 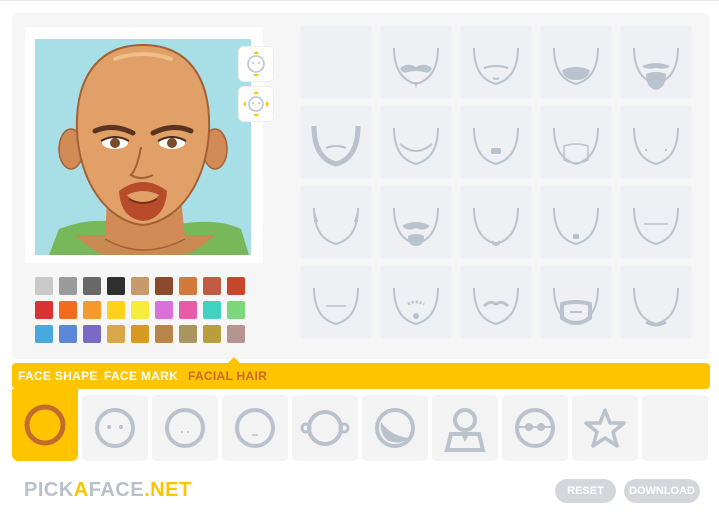 What do you see at coordinates (576, 66) in the screenshot?
I see `chin-patch-wide-icon` at bounding box center [576, 66].